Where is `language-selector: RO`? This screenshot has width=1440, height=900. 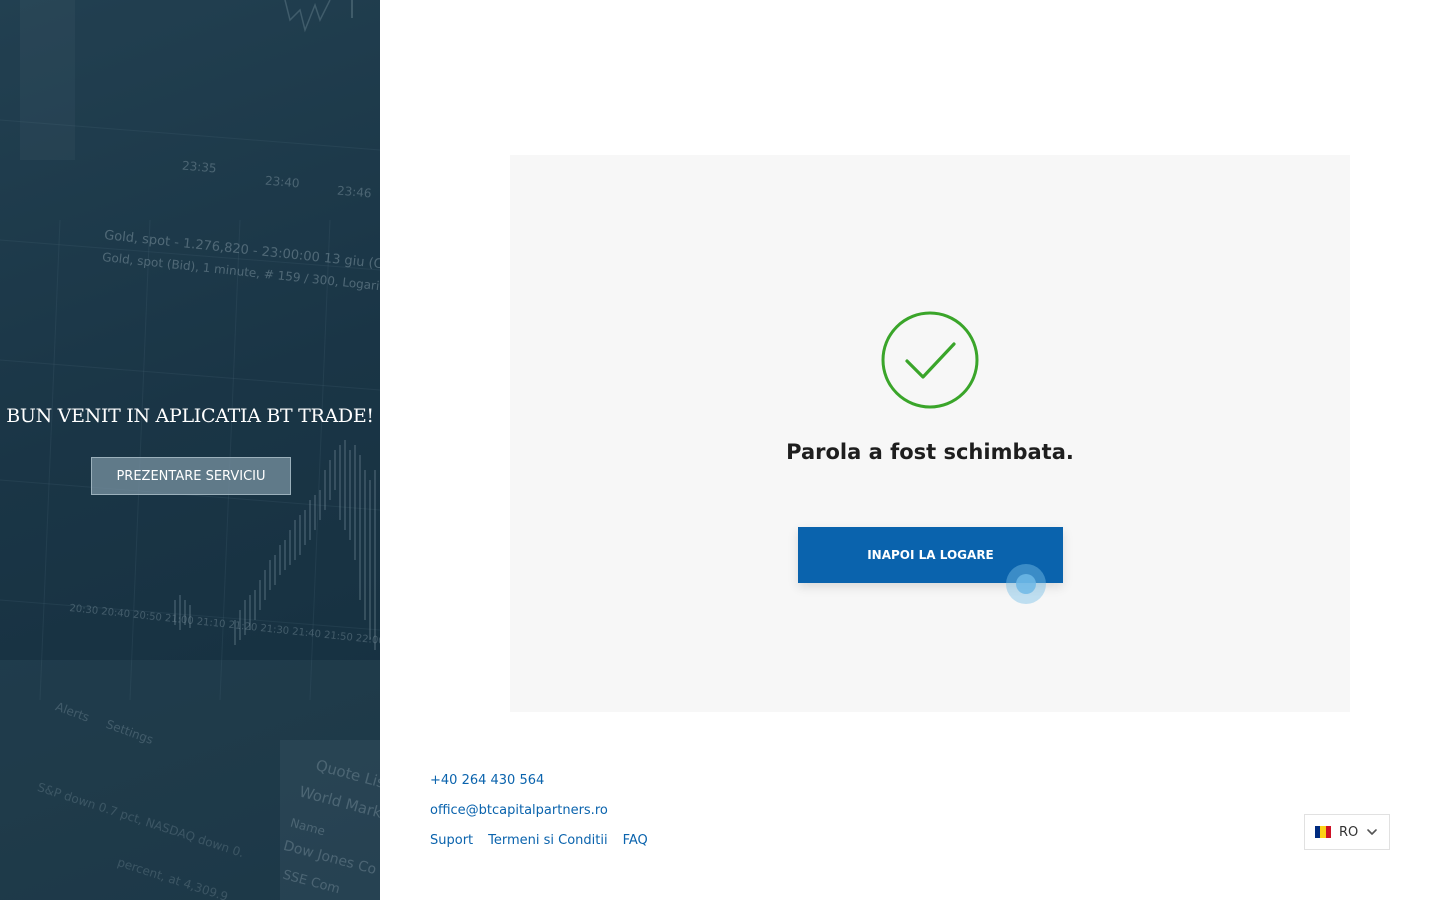 language-selector: RO is located at coordinates (1347, 832).